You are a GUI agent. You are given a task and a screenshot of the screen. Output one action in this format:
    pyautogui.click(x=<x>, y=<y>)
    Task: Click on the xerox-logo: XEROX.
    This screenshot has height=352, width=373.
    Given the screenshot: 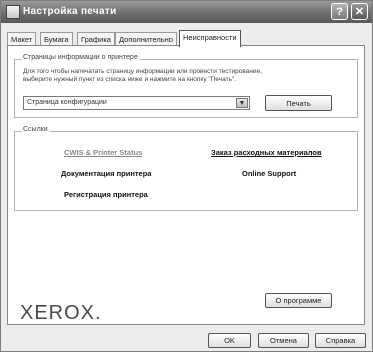 What is the action you would take?
    pyautogui.click(x=61, y=313)
    